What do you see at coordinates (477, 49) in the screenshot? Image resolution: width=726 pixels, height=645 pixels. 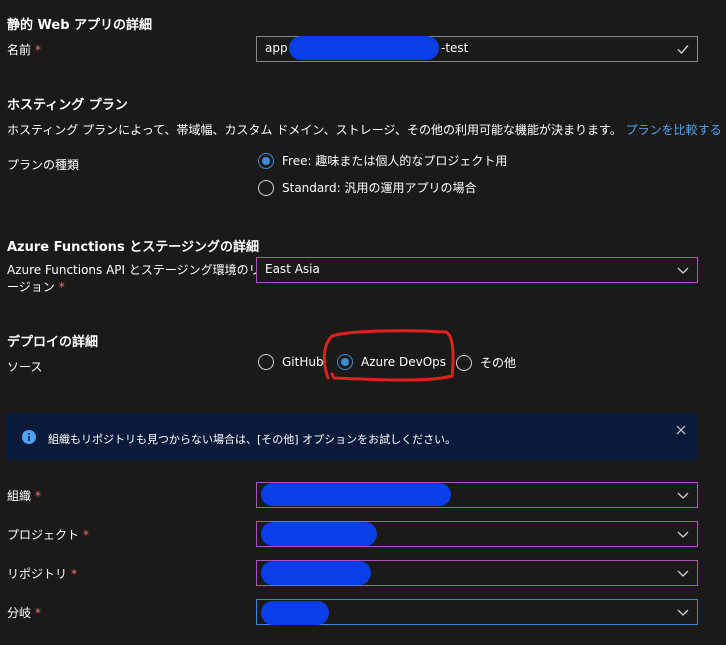 I see `name-input: app -test` at bounding box center [477, 49].